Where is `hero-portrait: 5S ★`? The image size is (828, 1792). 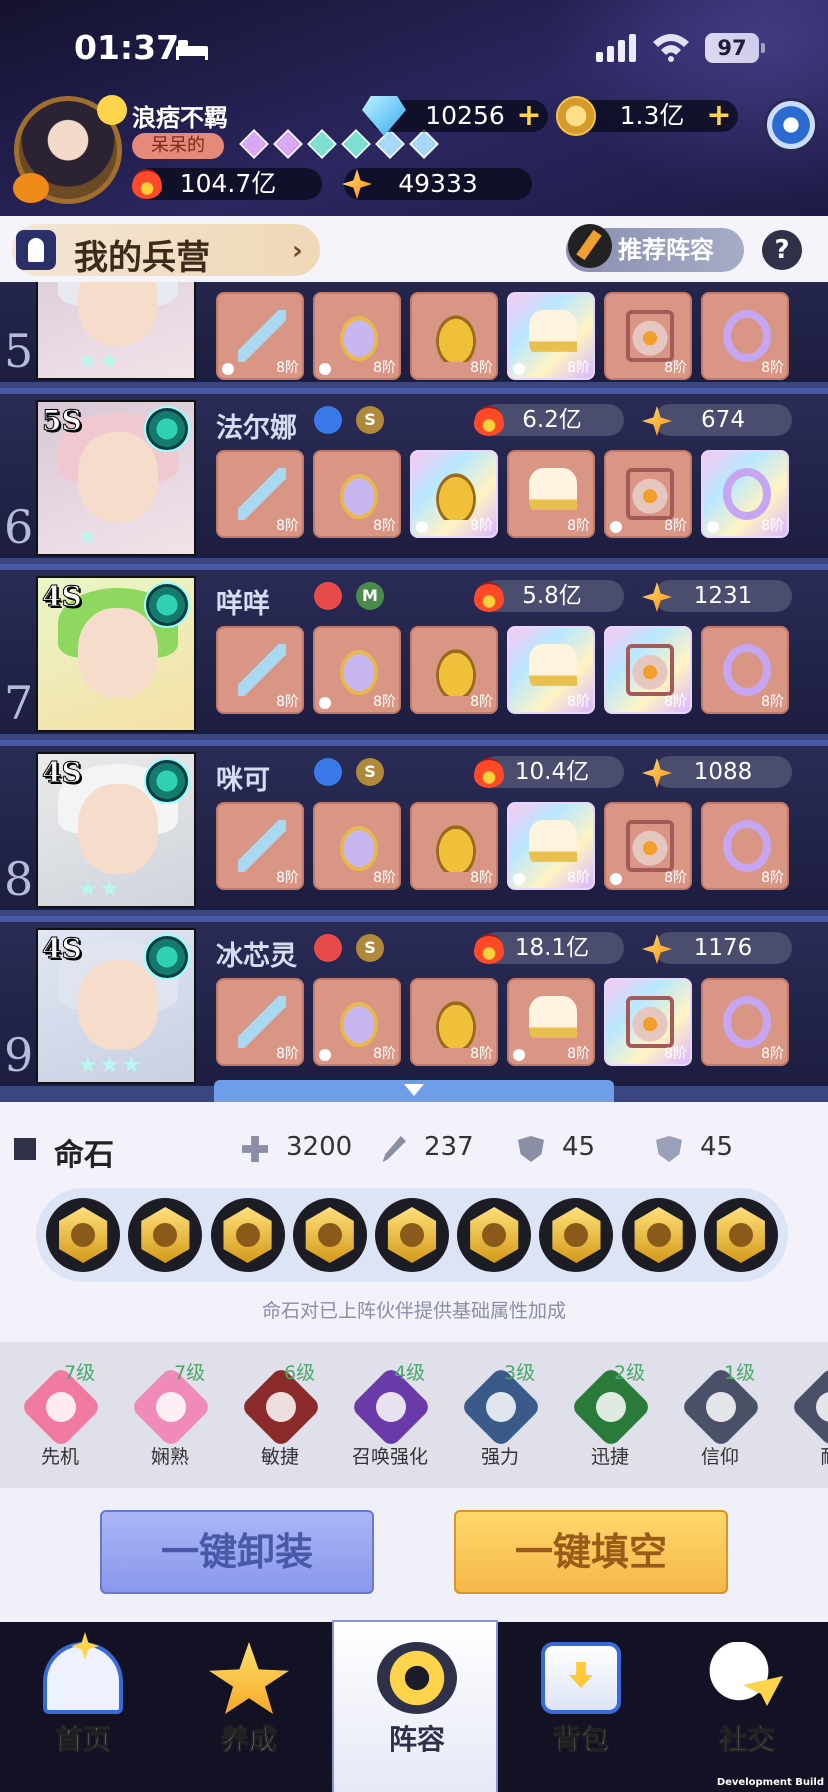
hero-portrait: 5S ★ is located at coordinates (116, 478).